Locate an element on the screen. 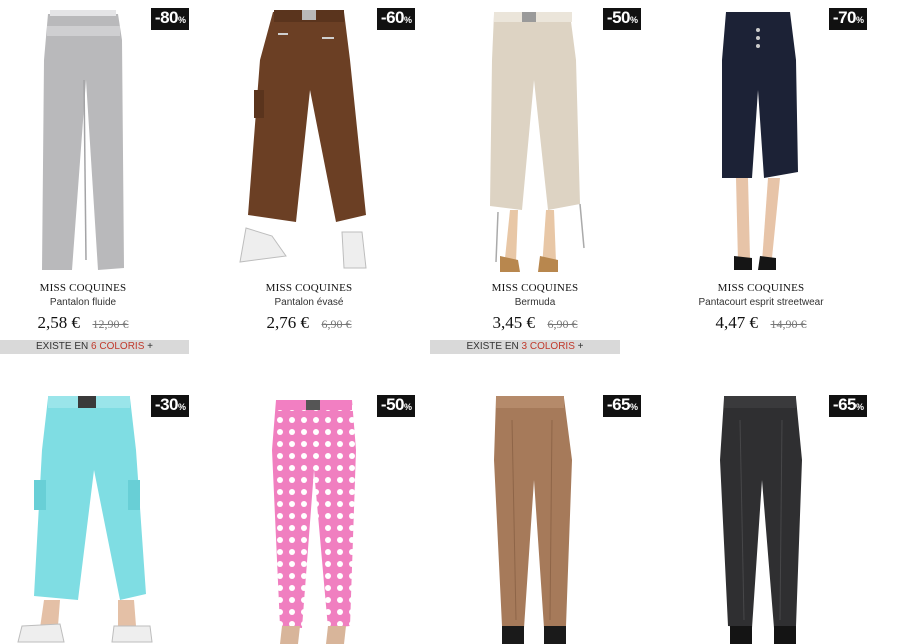 This screenshot has width=900, height=644. product-card: -30% is located at coordinates (113, 517).